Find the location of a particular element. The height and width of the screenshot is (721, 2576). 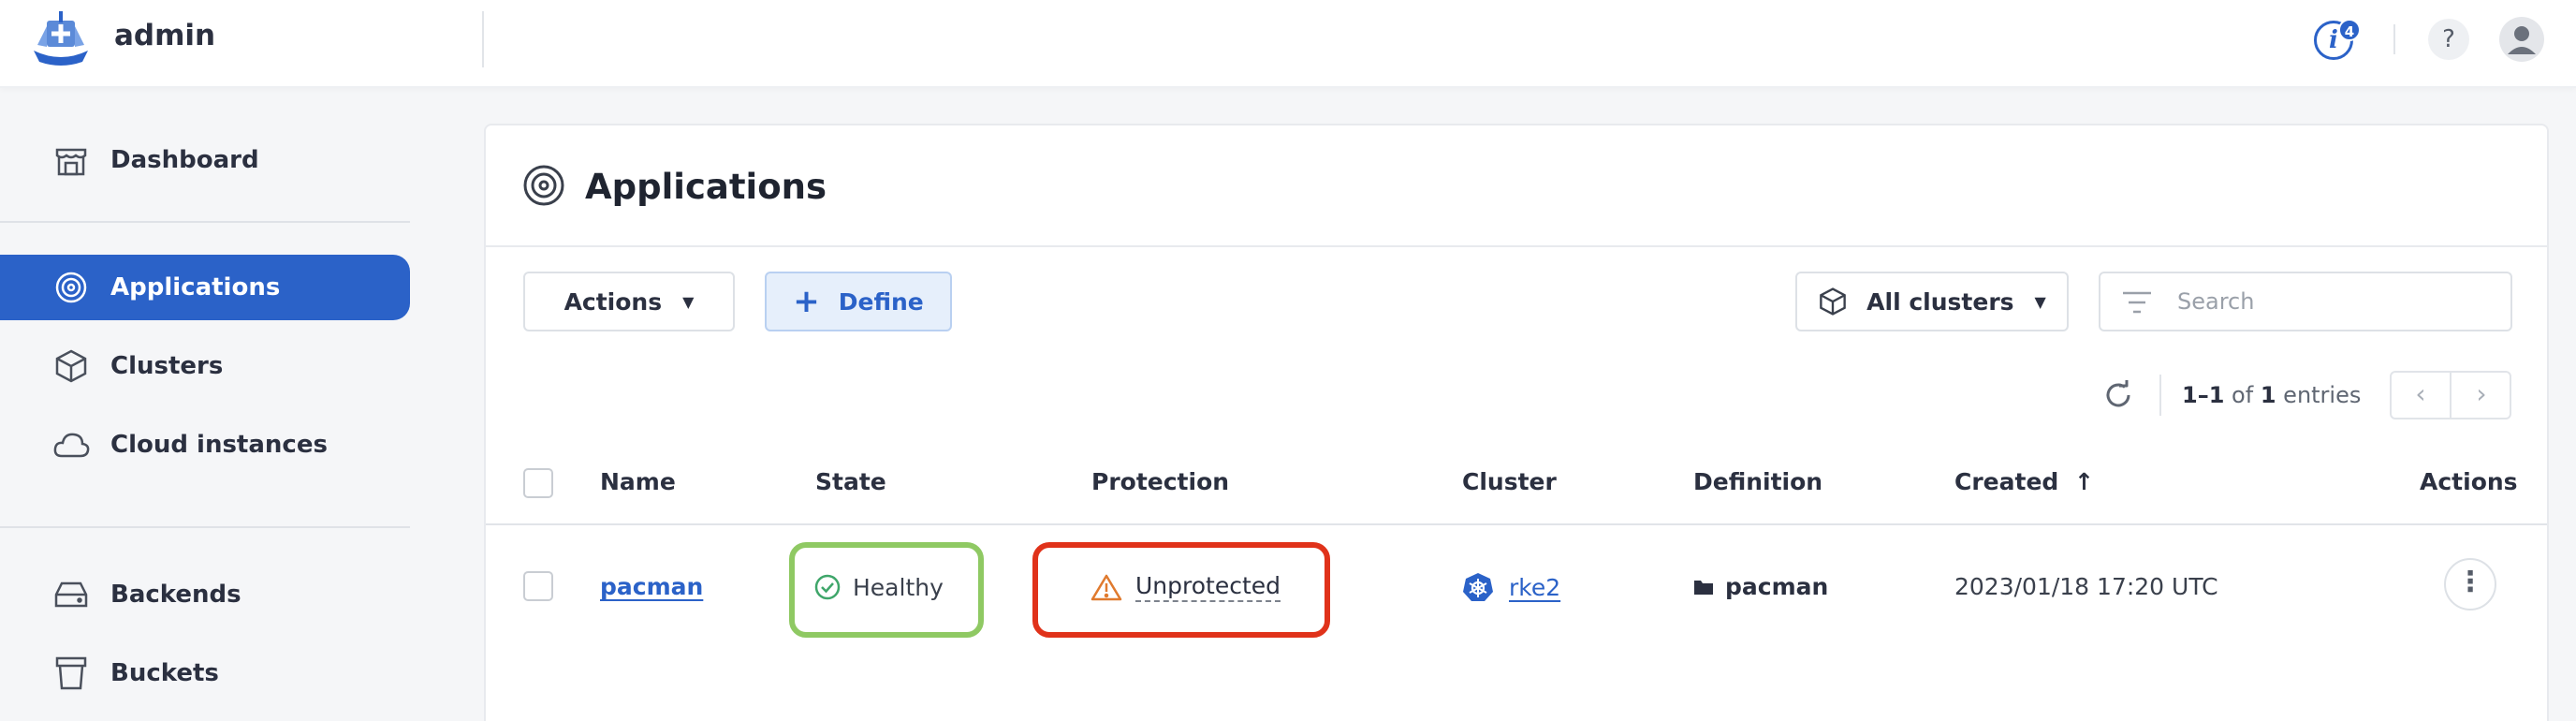

column-header-created: Created ↑ is located at coordinates (2024, 481).